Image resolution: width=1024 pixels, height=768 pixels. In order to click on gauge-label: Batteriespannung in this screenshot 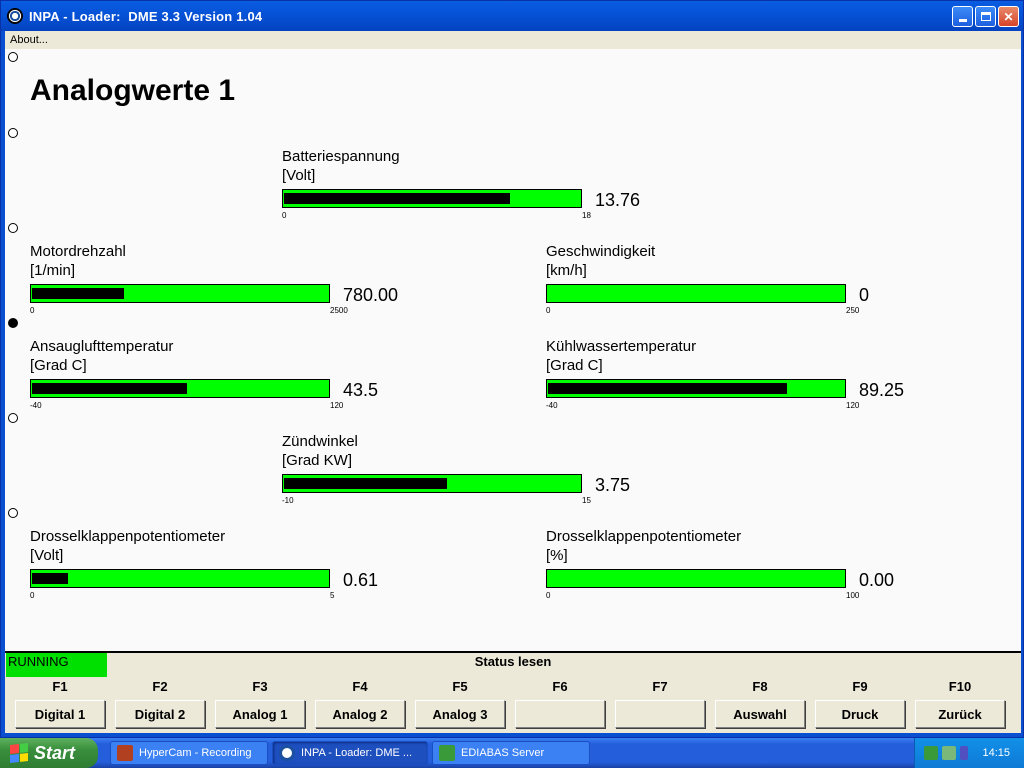, I will do `click(341, 156)`.